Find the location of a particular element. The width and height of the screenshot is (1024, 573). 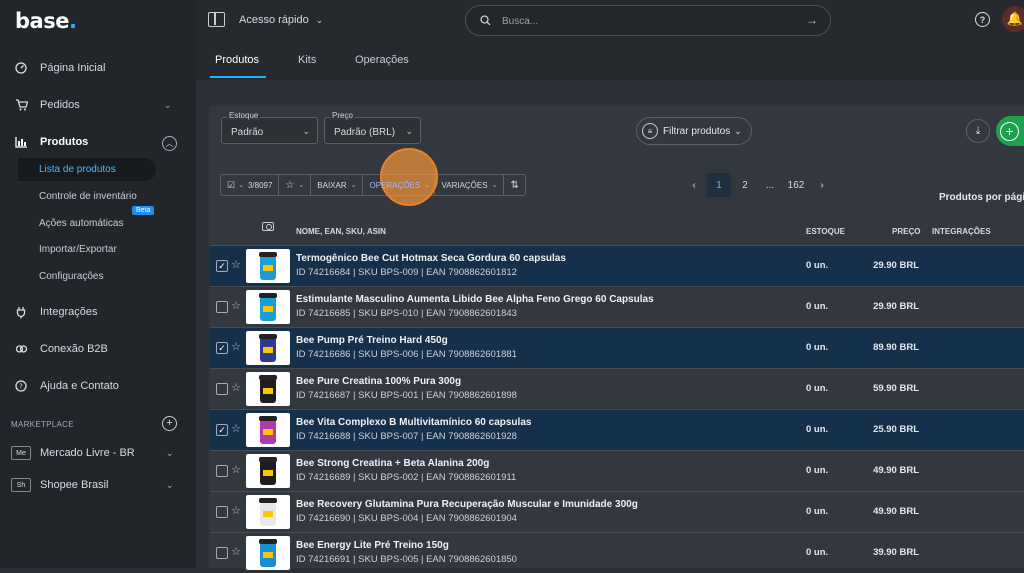

column-header-integrations: INTEGRAÇÕES is located at coordinates (961, 231).